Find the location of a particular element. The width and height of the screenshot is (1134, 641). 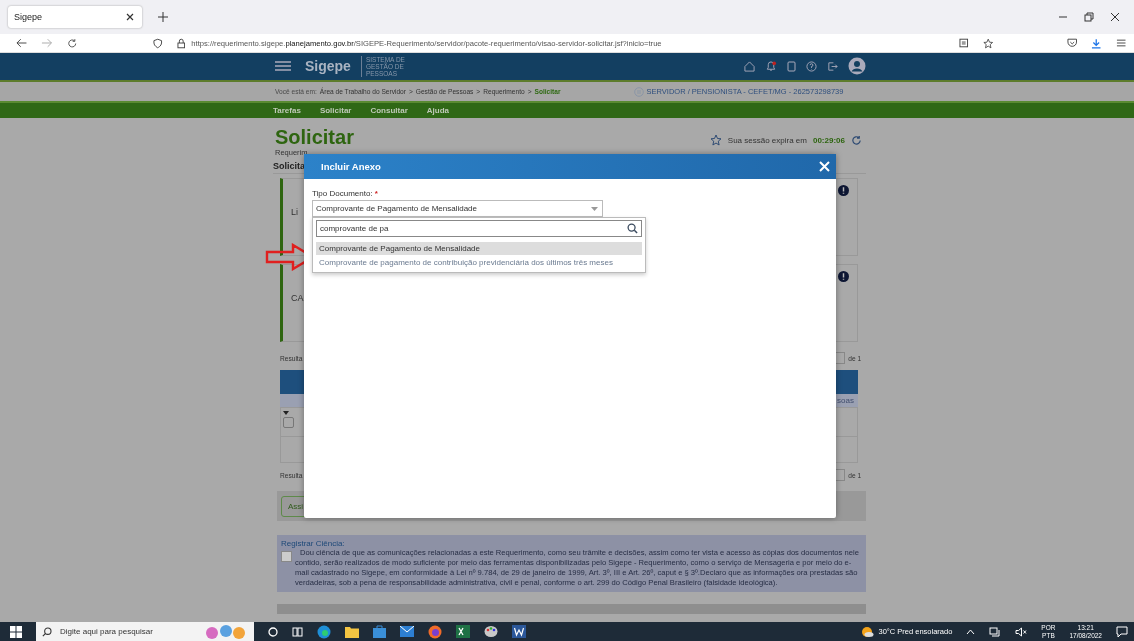

browser-tab: Sigepe is located at coordinates (75, 17).